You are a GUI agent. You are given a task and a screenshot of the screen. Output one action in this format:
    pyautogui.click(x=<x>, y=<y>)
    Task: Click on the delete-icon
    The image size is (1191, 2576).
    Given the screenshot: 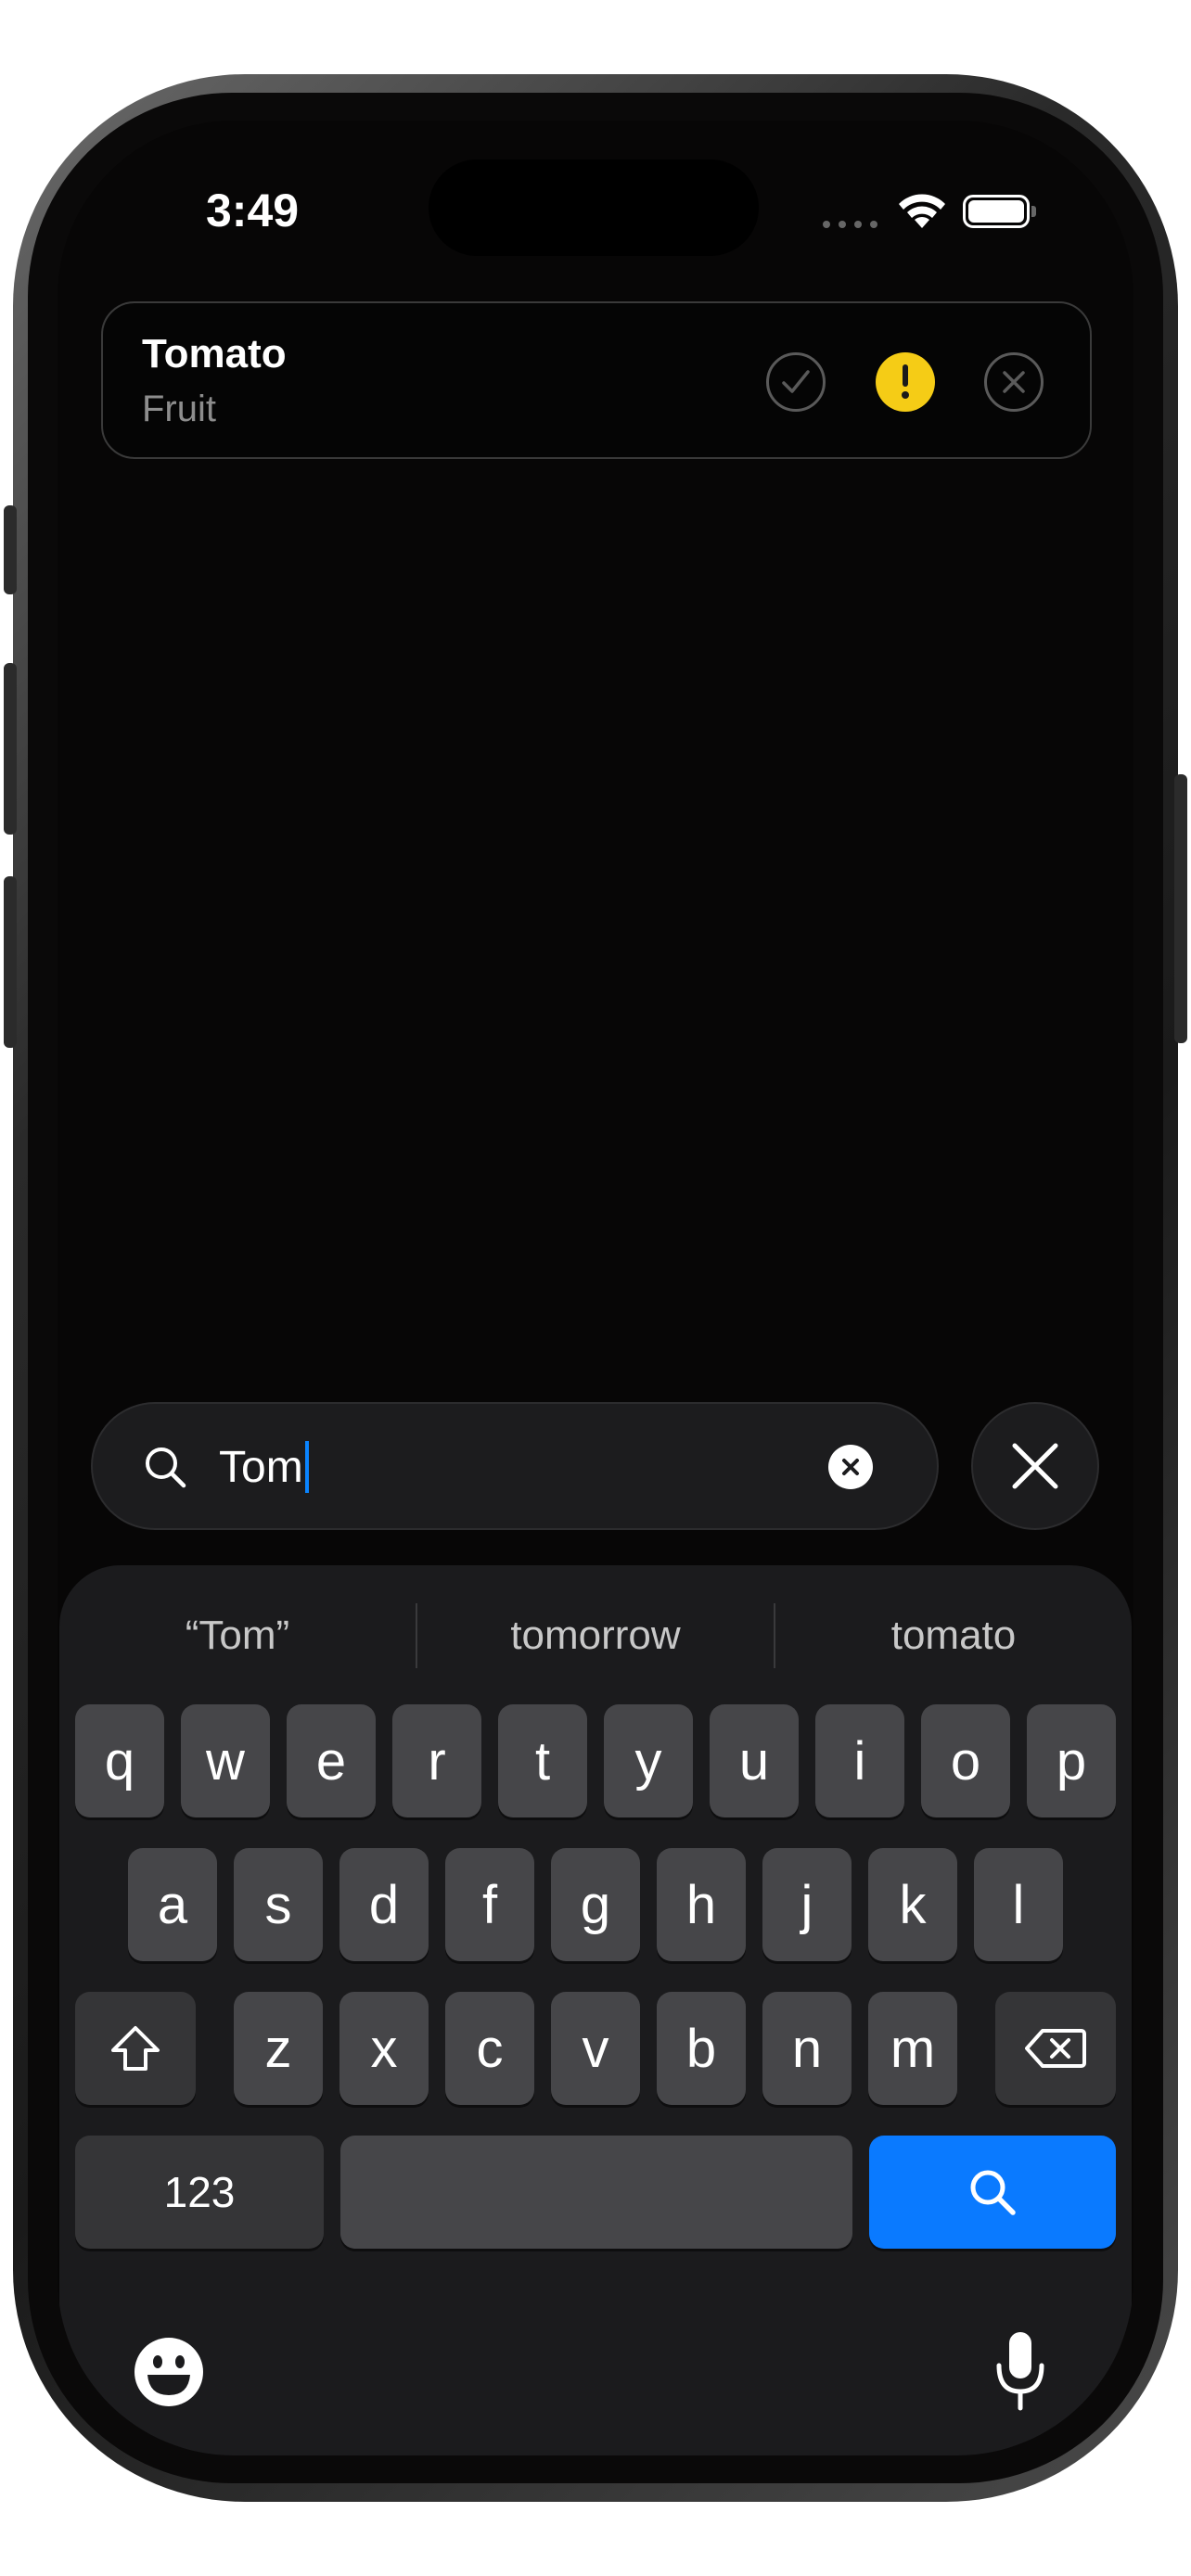 What is the action you would take?
    pyautogui.click(x=1055, y=2048)
    